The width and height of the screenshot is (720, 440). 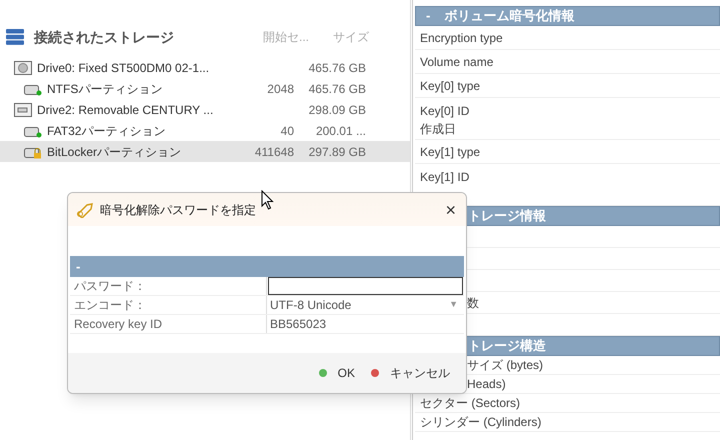 I want to click on dialog-button: キャンセル, so click(x=410, y=373).